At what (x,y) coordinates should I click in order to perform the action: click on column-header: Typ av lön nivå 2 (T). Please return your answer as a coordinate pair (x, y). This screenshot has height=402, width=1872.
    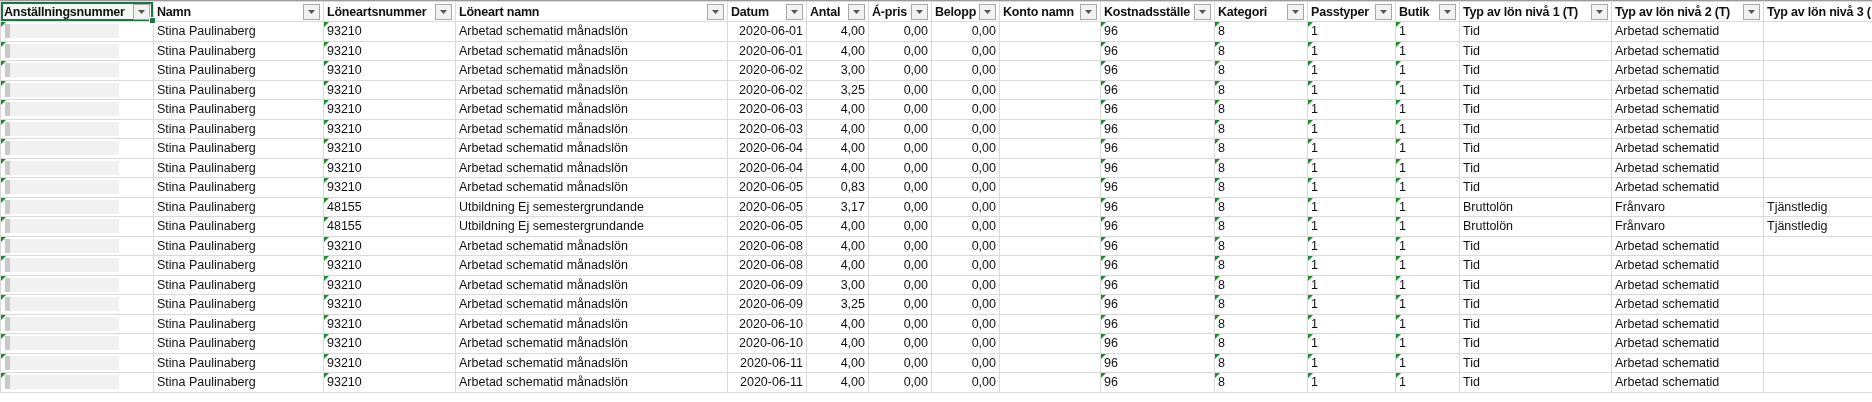
    Looking at the image, I should click on (1687, 11).